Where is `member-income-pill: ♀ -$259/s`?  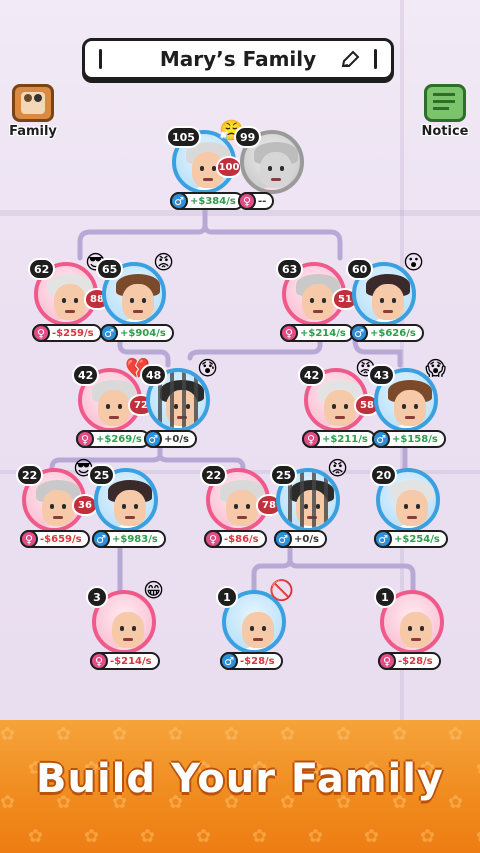
member-income-pill: ♀ -$259/s is located at coordinates (67, 333).